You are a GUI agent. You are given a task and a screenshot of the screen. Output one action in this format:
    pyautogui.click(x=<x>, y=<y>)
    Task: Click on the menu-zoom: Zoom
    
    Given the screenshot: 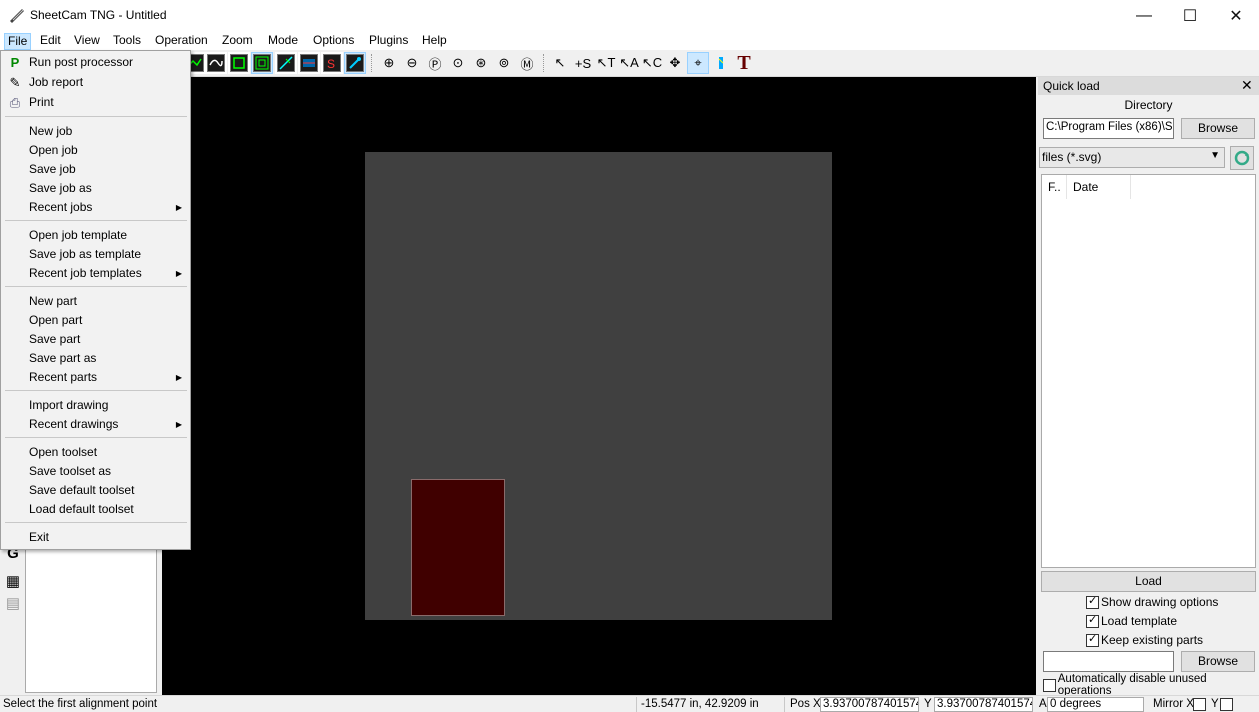 What is the action you would take?
    pyautogui.click(x=237, y=41)
    